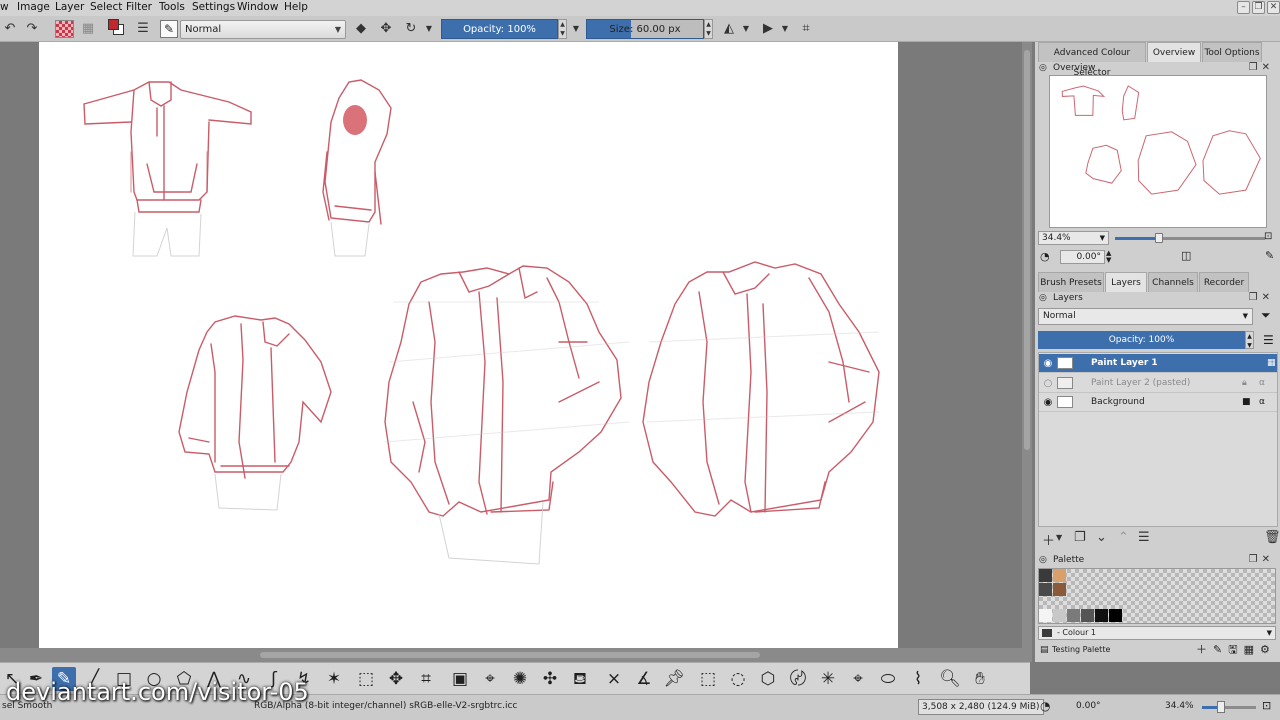 The height and width of the screenshot is (720, 1280). Describe the element at coordinates (888, 679) in the screenshot. I see `bezier-select-icon: ⬭` at that location.